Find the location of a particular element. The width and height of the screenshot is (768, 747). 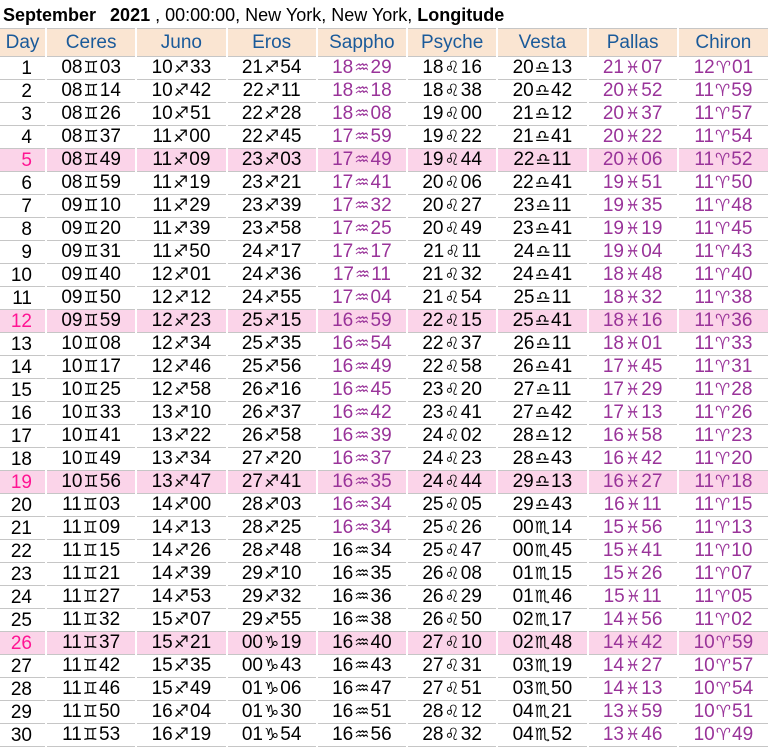

position-cell: 14♓42 is located at coordinates (632, 643).